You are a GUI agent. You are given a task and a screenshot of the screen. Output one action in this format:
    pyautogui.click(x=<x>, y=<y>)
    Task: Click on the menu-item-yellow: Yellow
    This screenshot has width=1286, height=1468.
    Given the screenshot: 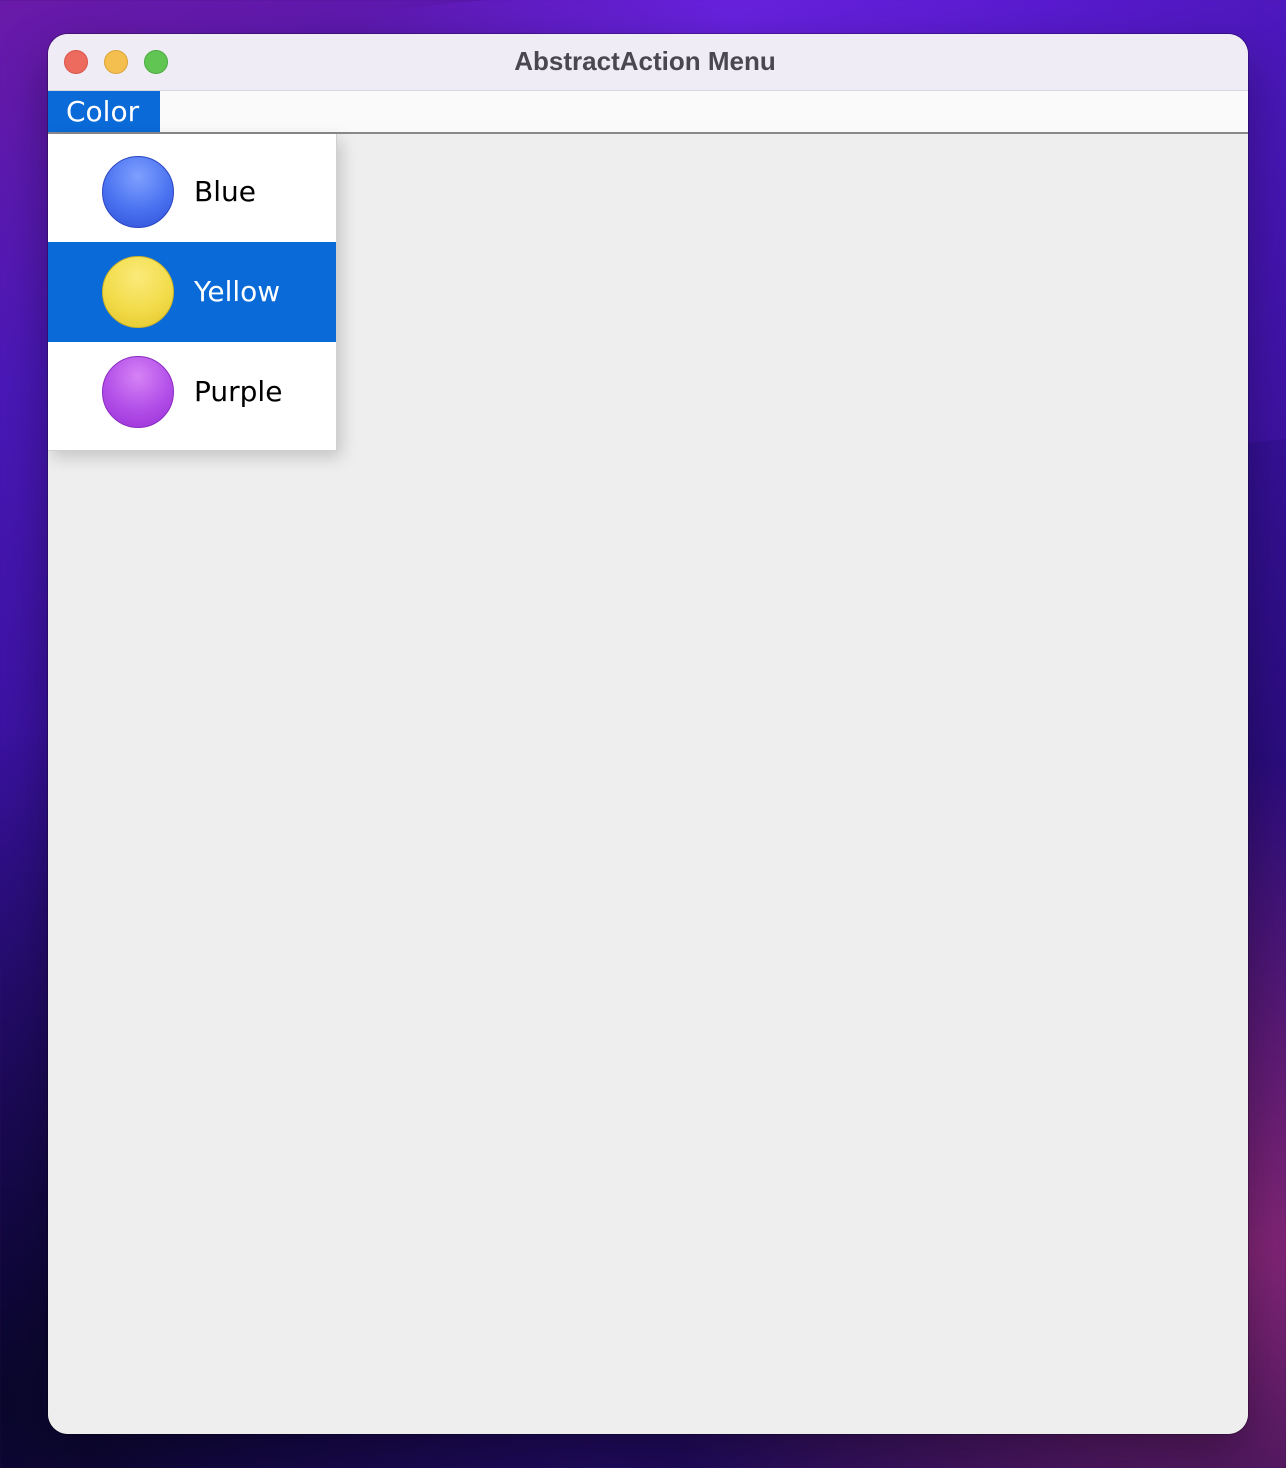 What is the action you would take?
    pyautogui.click(x=192, y=292)
    